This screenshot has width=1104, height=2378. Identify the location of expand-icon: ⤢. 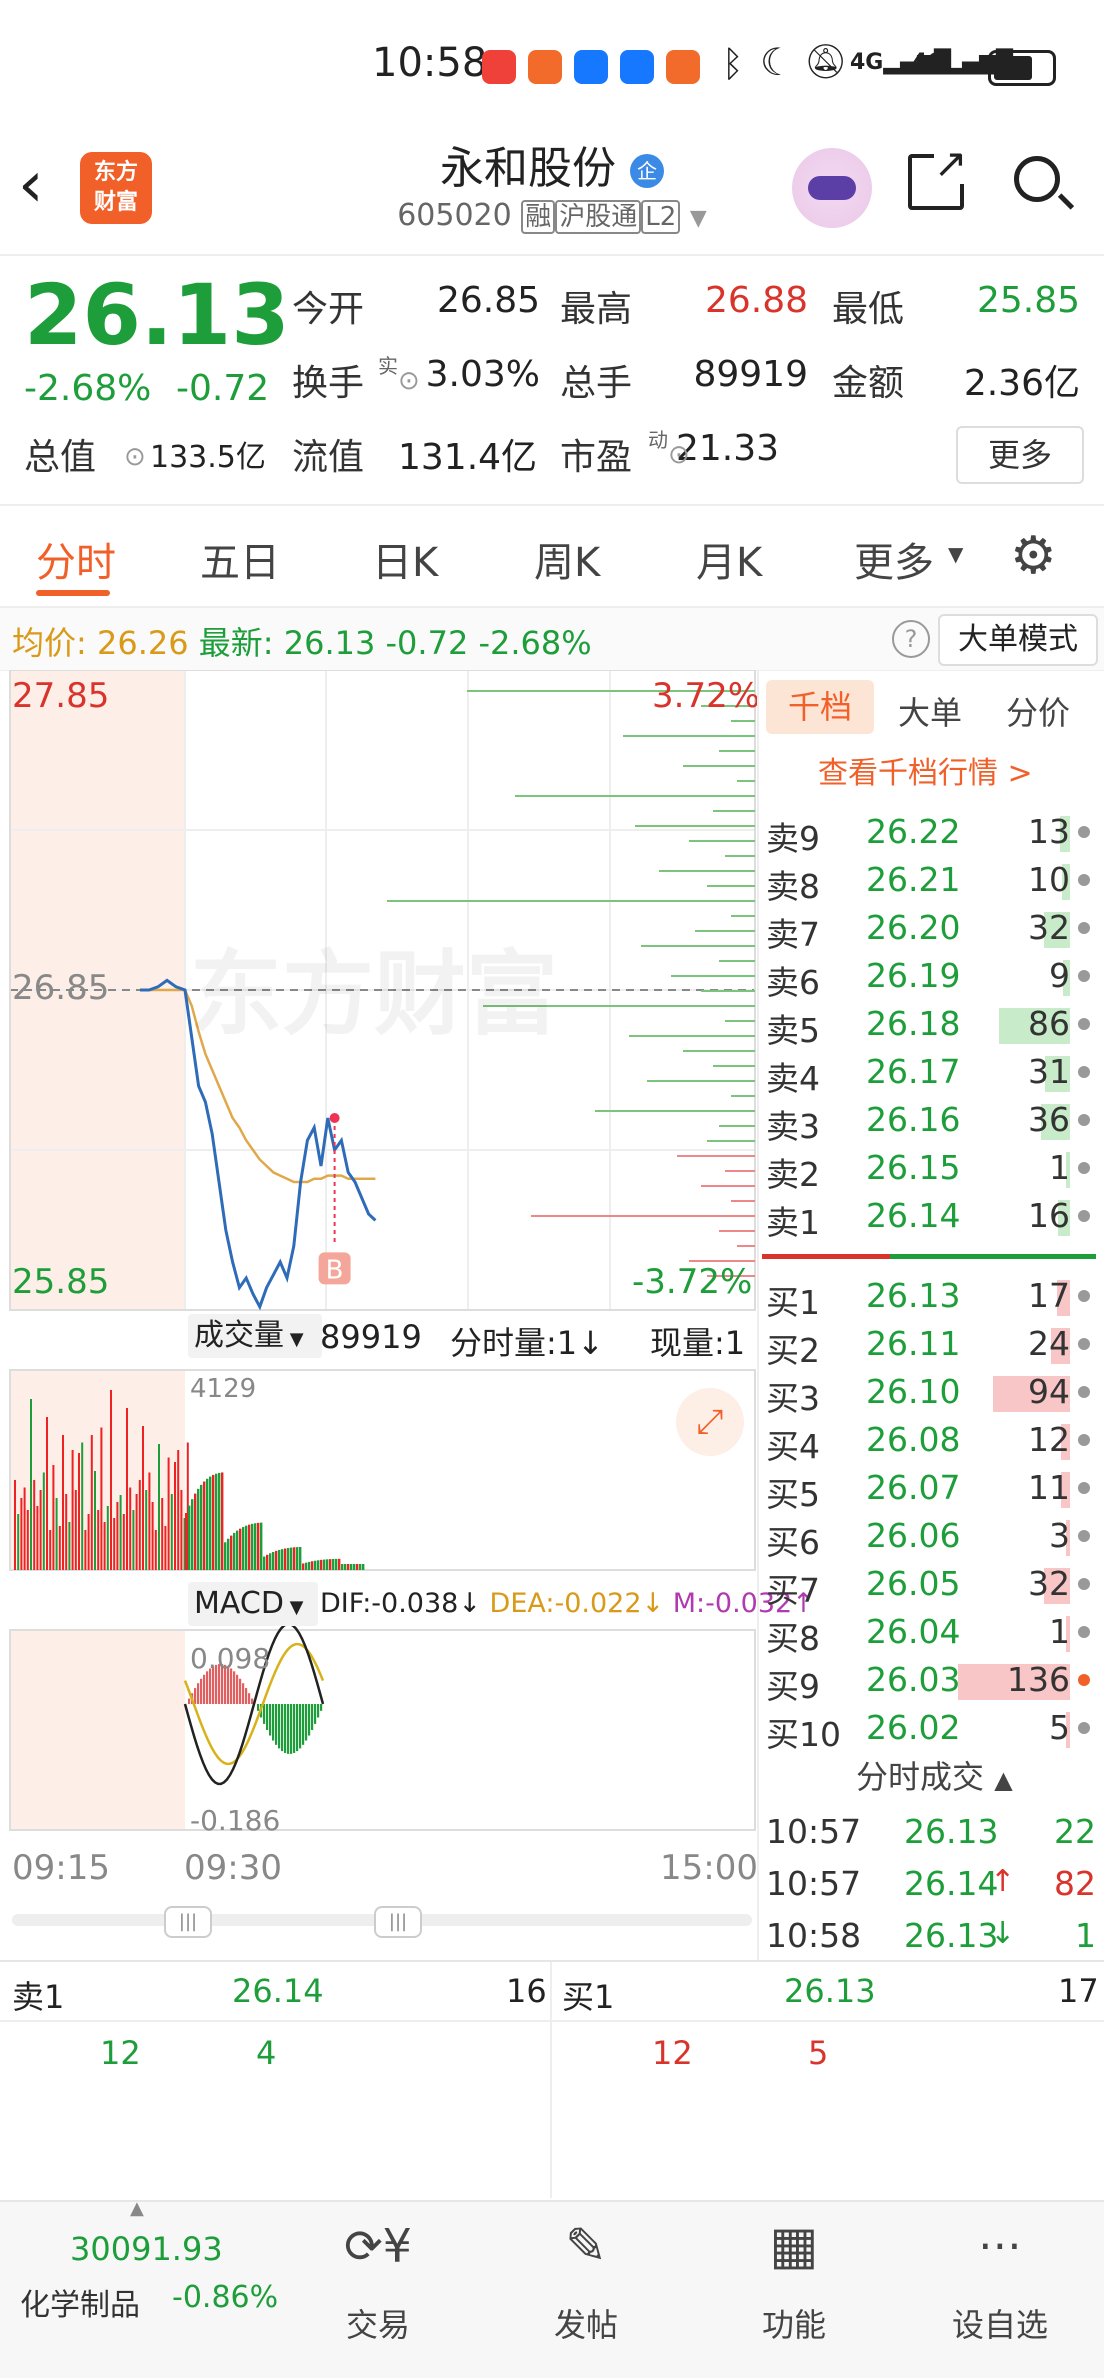
(710, 1422).